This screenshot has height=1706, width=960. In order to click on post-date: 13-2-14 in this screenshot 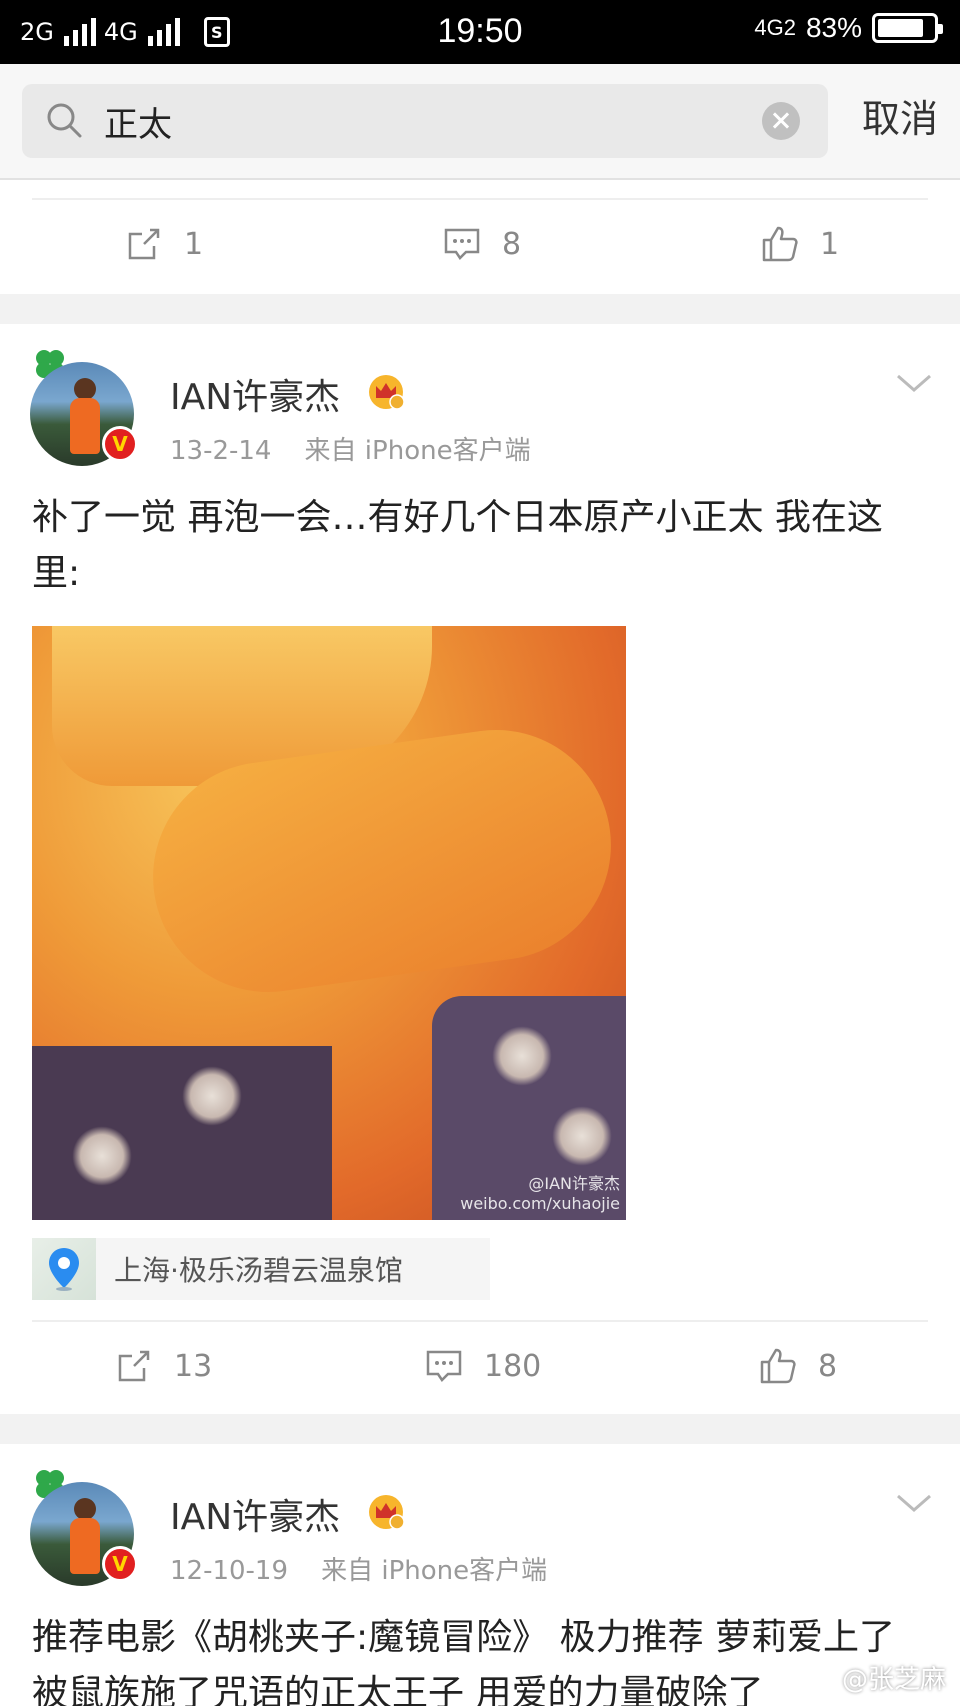, I will do `click(221, 451)`.